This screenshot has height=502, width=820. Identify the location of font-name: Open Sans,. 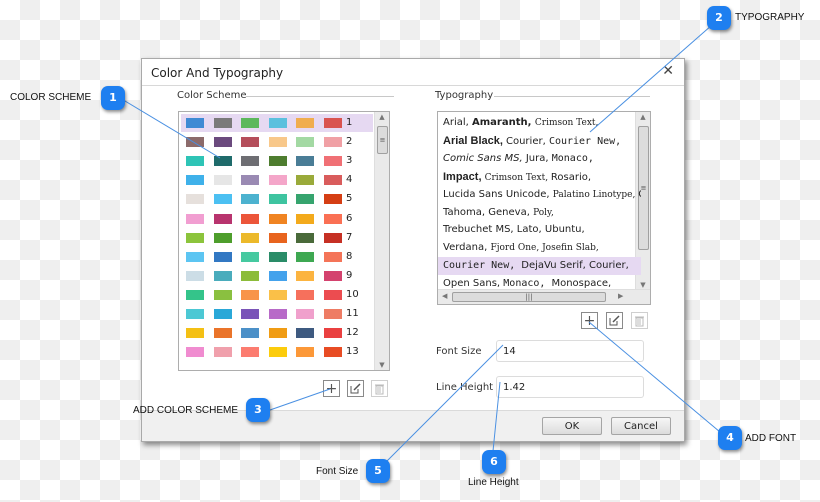
(473, 284).